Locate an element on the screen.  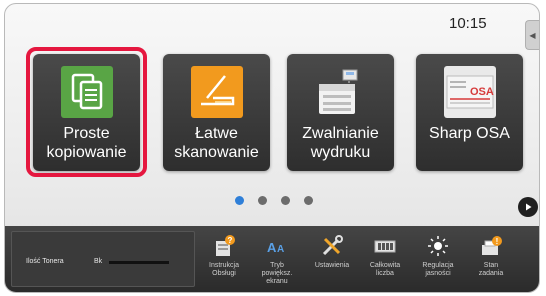
settings-button: Ustawienia is located at coordinates (332, 259).